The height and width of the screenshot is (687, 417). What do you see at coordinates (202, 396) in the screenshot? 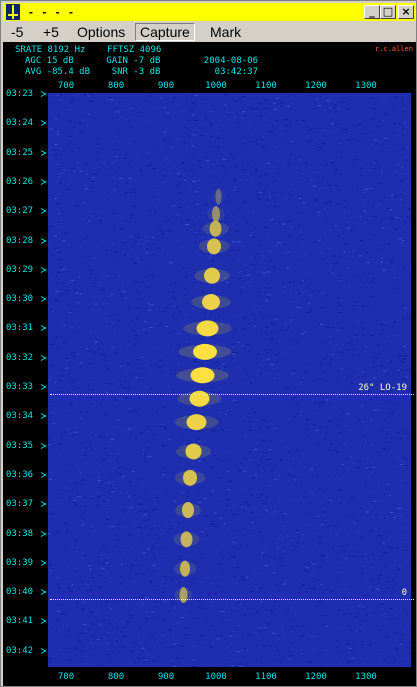
I see `signal-trace` at bounding box center [202, 396].